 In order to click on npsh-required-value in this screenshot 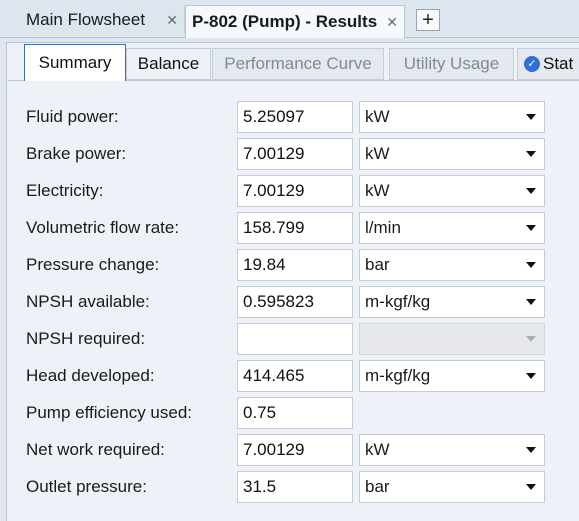, I will do `click(295, 339)`.